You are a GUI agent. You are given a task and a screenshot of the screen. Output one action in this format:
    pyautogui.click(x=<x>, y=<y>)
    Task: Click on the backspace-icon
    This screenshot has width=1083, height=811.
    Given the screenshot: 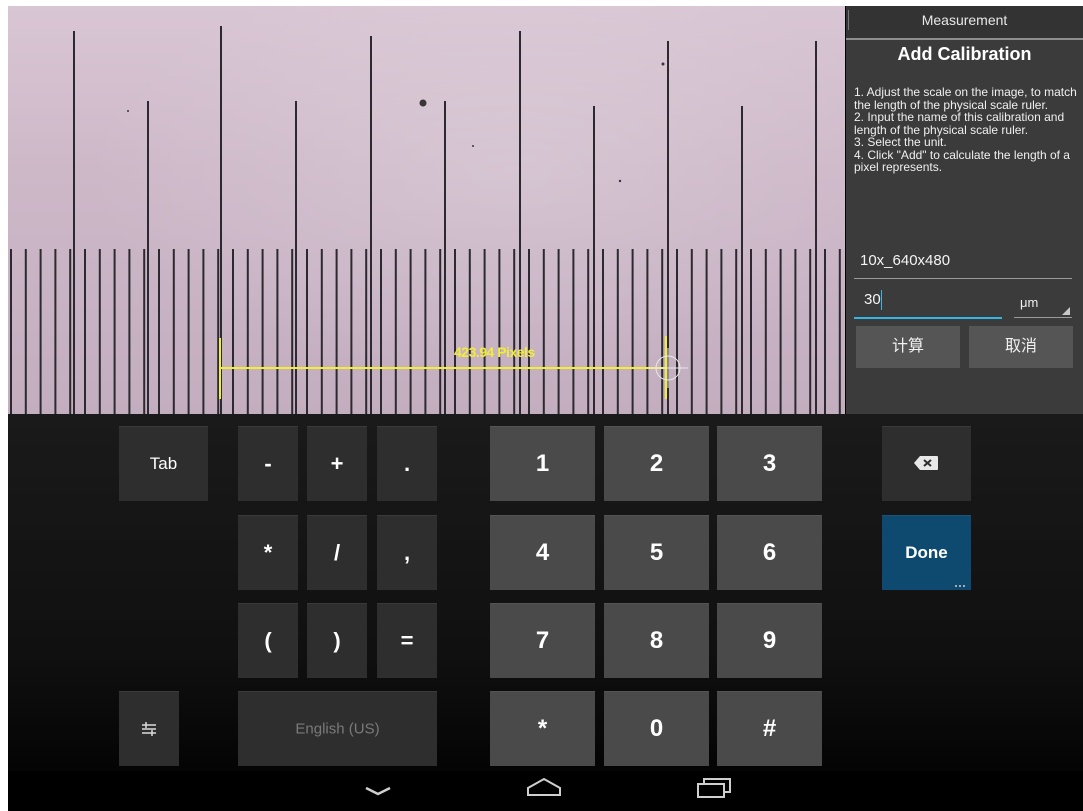 What is the action you would take?
    pyautogui.click(x=926, y=463)
    